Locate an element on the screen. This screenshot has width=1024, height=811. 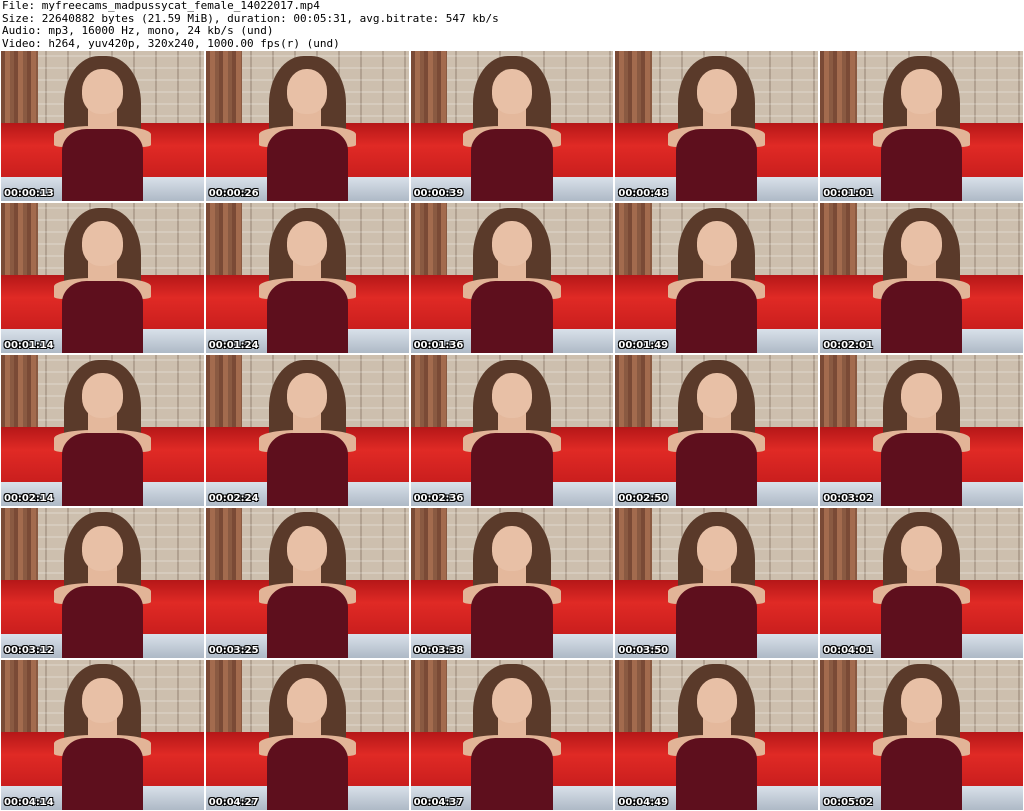
video-thumbnail: 00:02:14 is located at coordinates (102, 430).